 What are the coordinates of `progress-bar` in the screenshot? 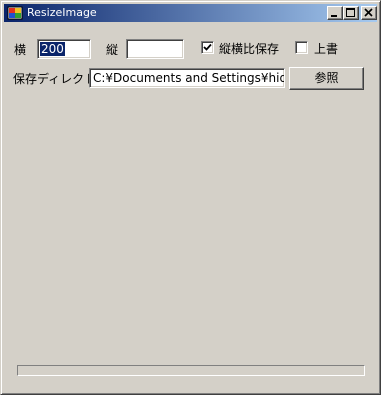 It's located at (191, 370).